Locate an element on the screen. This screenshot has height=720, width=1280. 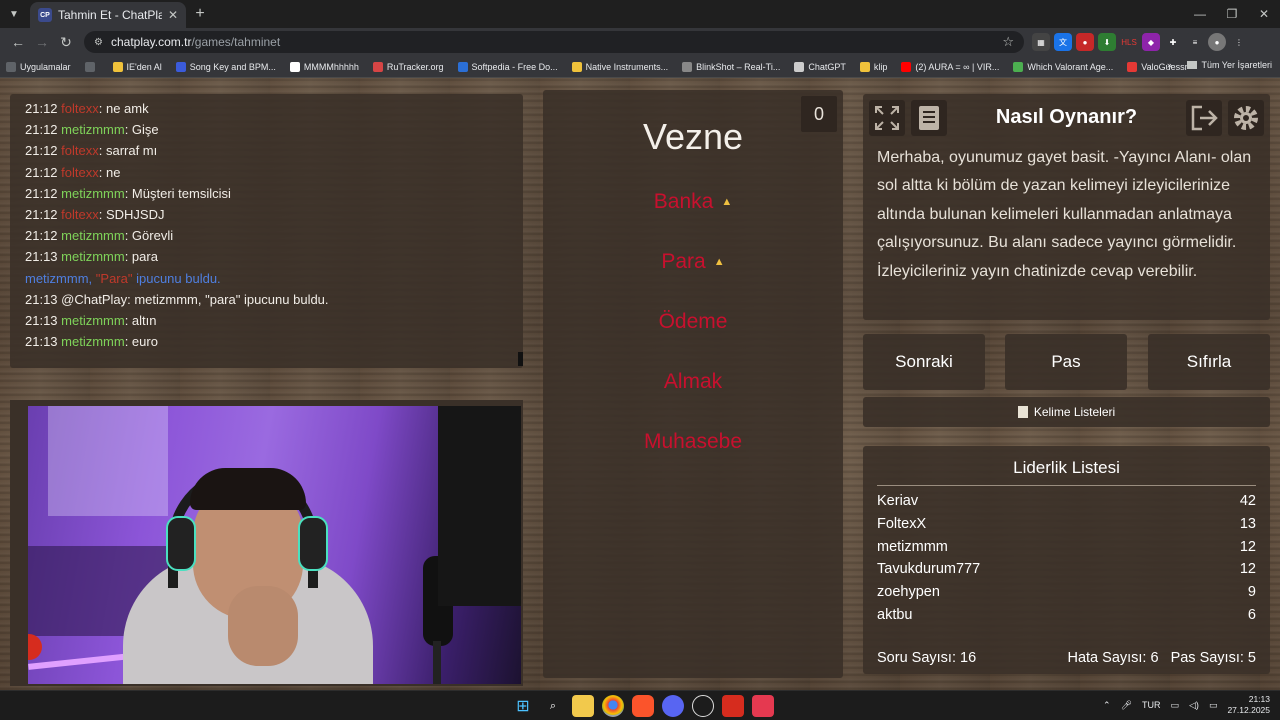
extension-icon: ● is located at coordinates (1085, 42).